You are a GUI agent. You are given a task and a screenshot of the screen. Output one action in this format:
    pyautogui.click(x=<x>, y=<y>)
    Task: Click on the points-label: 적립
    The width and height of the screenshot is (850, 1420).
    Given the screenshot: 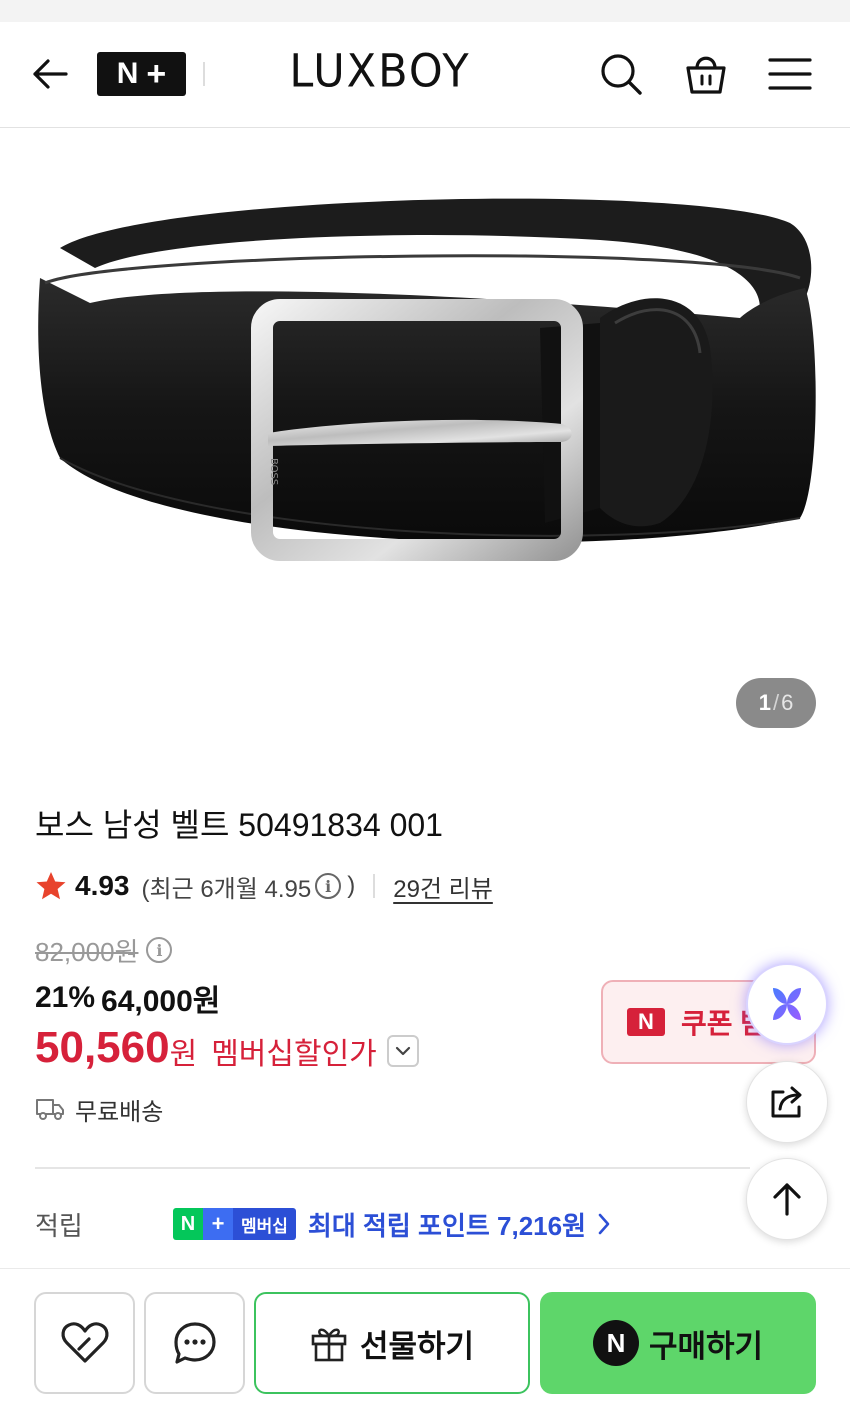 What is the action you would take?
    pyautogui.click(x=59, y=1225)
    